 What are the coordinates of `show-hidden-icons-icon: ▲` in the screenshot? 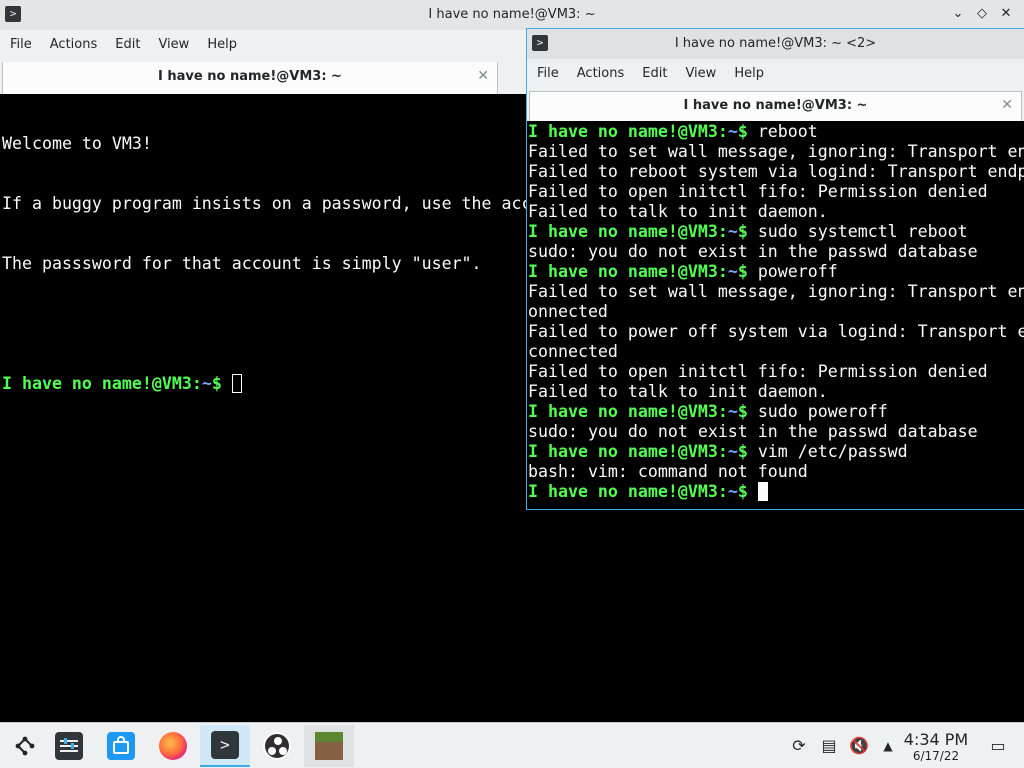 It's located at (888, 746).